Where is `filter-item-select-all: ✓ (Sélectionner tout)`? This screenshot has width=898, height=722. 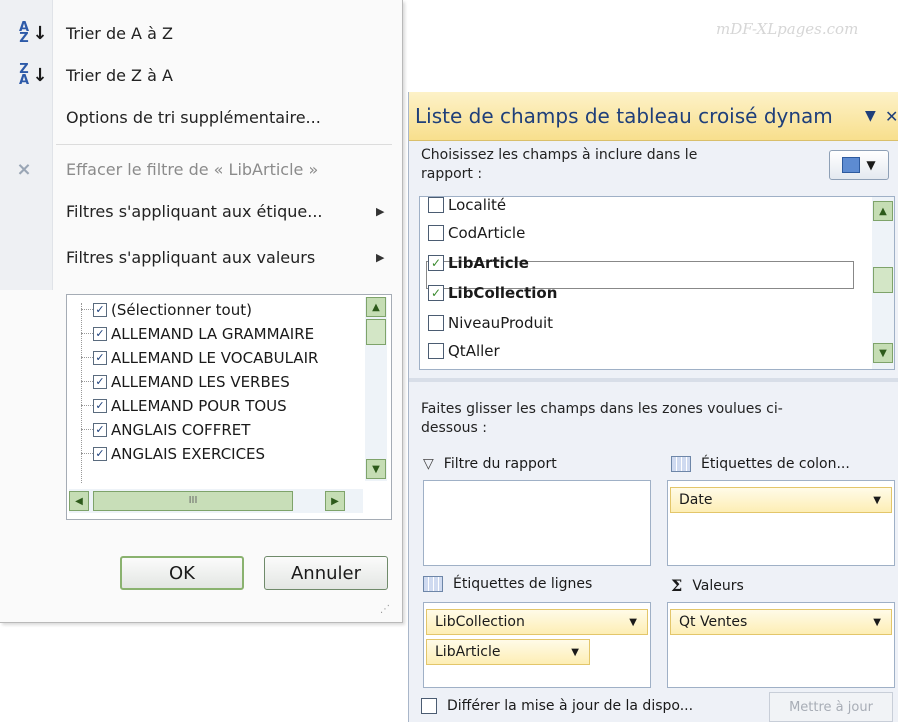
filter-item-select-all: ✓ (Sélectionner tout) is located at coordinates (172, 310).